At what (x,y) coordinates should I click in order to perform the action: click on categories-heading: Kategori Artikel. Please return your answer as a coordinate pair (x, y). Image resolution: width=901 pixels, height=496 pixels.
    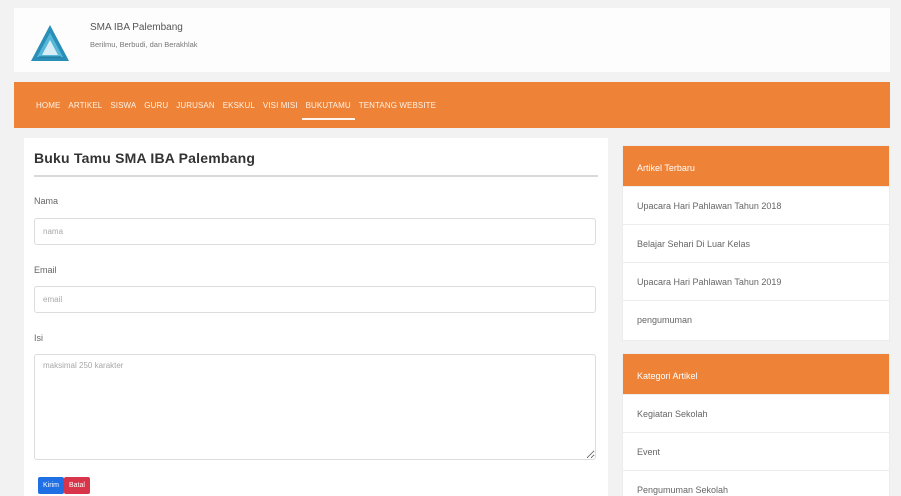
    Looking at the image, I should click on (756, 374).